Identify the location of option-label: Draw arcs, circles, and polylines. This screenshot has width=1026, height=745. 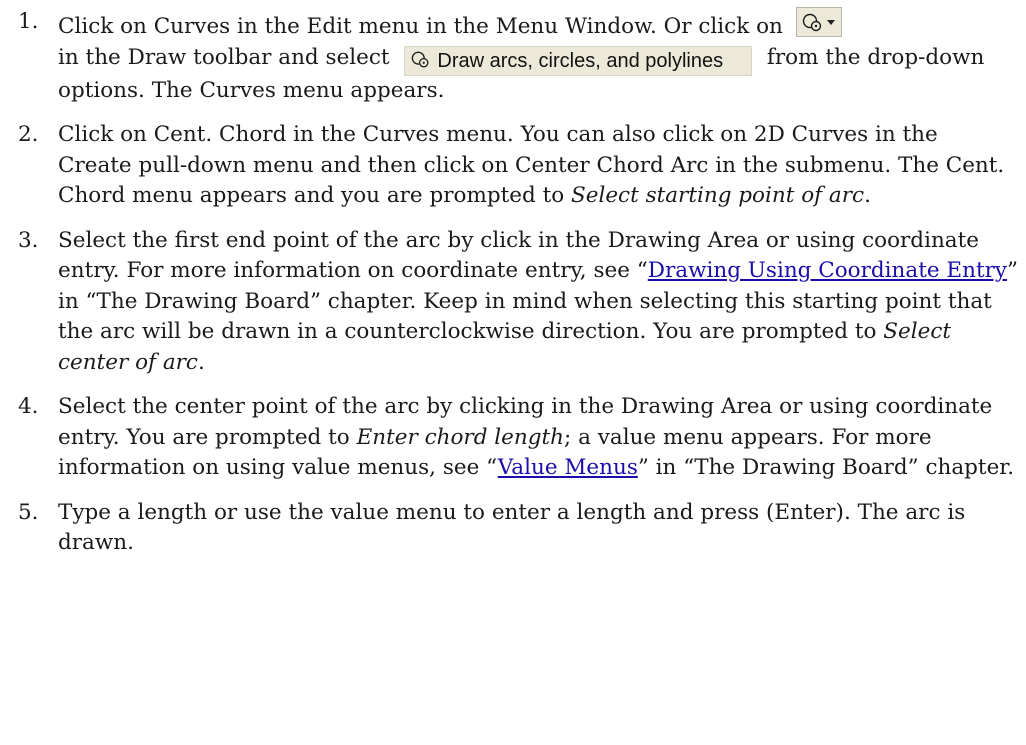
(580, 60).